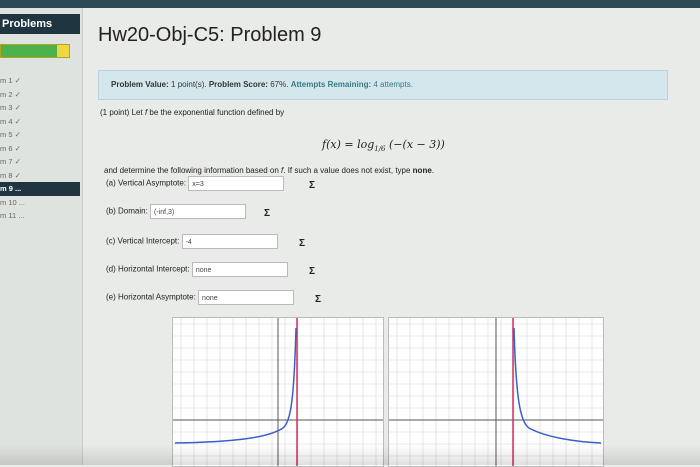 The image size is (700, 467). I want to click on function-formula: f(x) = log1/6 (−(x − 3)), so click(383, 145).